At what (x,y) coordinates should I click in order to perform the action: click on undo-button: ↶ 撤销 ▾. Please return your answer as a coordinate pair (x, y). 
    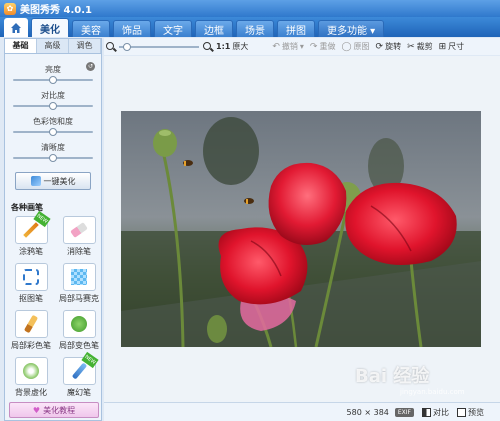
    Looking at the image, I should click on (288, 46).